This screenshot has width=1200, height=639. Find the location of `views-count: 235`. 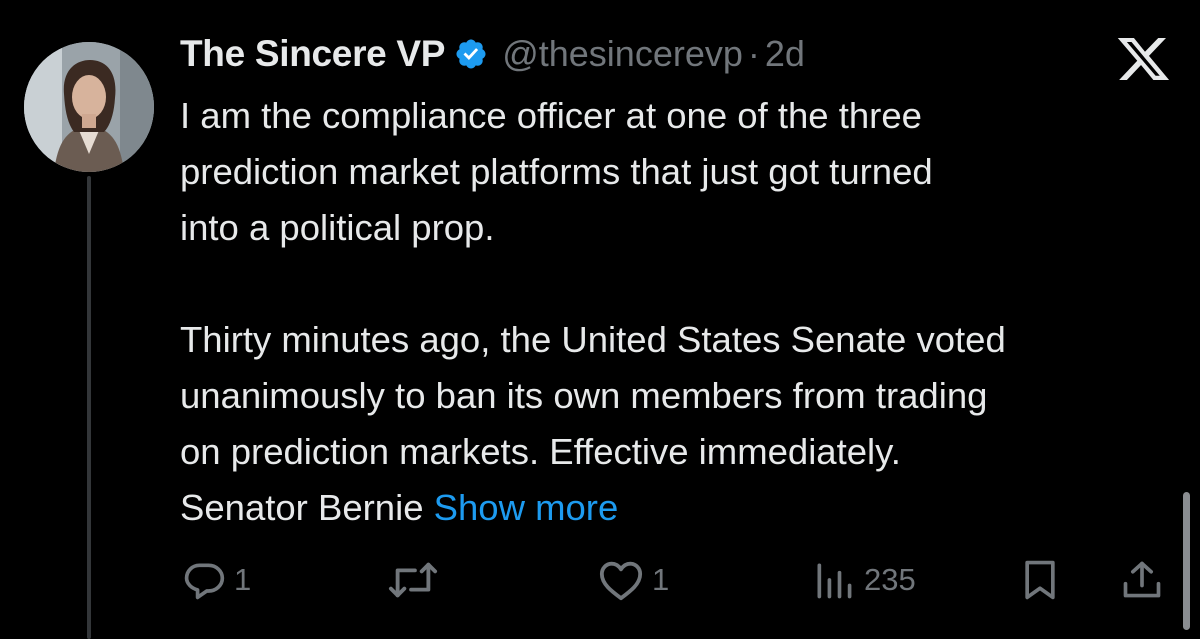

views-count: 235 is located at coordinates (890, 579).